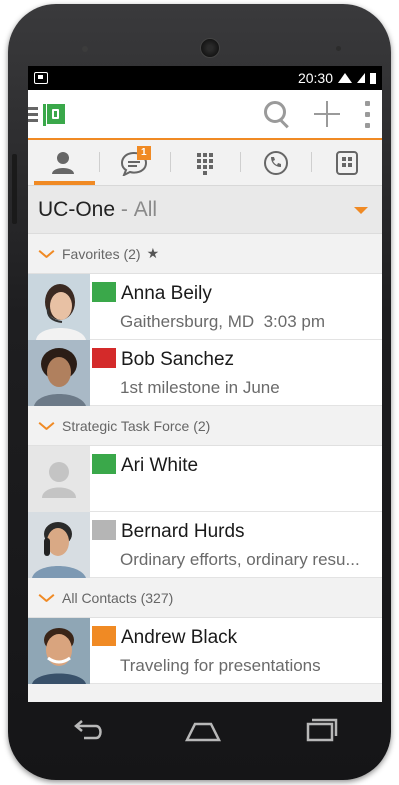 This screenshot has width=399, height=785. I want to click on section-header-strategic-task-force: Strategic Task Force (2), so click(205, 426).